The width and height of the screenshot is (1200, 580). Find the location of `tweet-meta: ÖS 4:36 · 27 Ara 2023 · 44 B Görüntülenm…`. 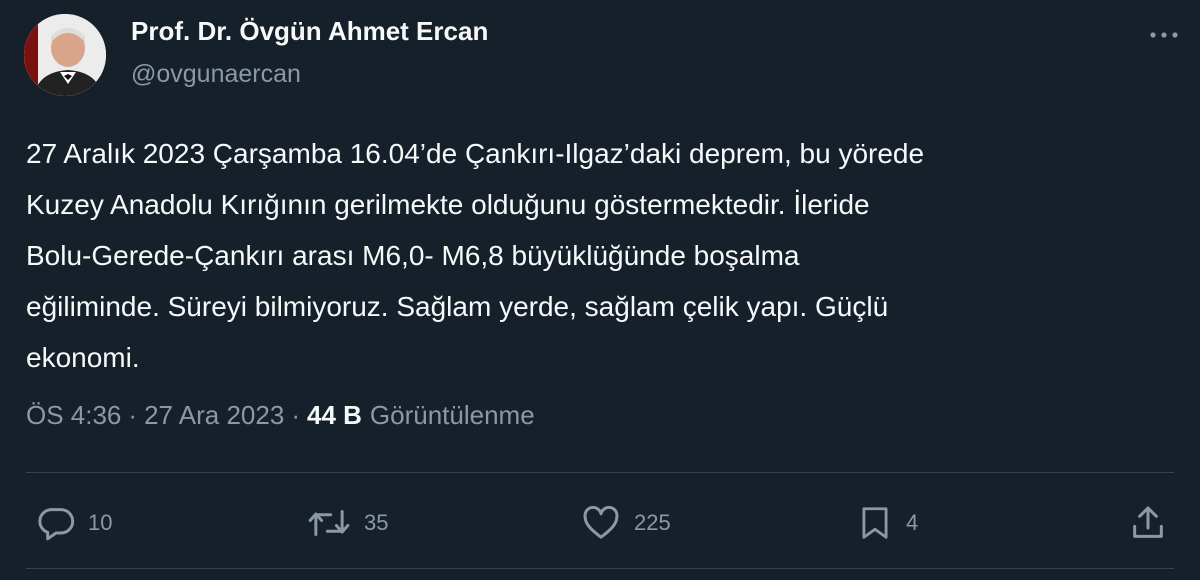

tweet-meta: ÖS 4:36 · 27 Ara 2023 · 44 B Görüntülenm… is located at coordinates (280, 415).